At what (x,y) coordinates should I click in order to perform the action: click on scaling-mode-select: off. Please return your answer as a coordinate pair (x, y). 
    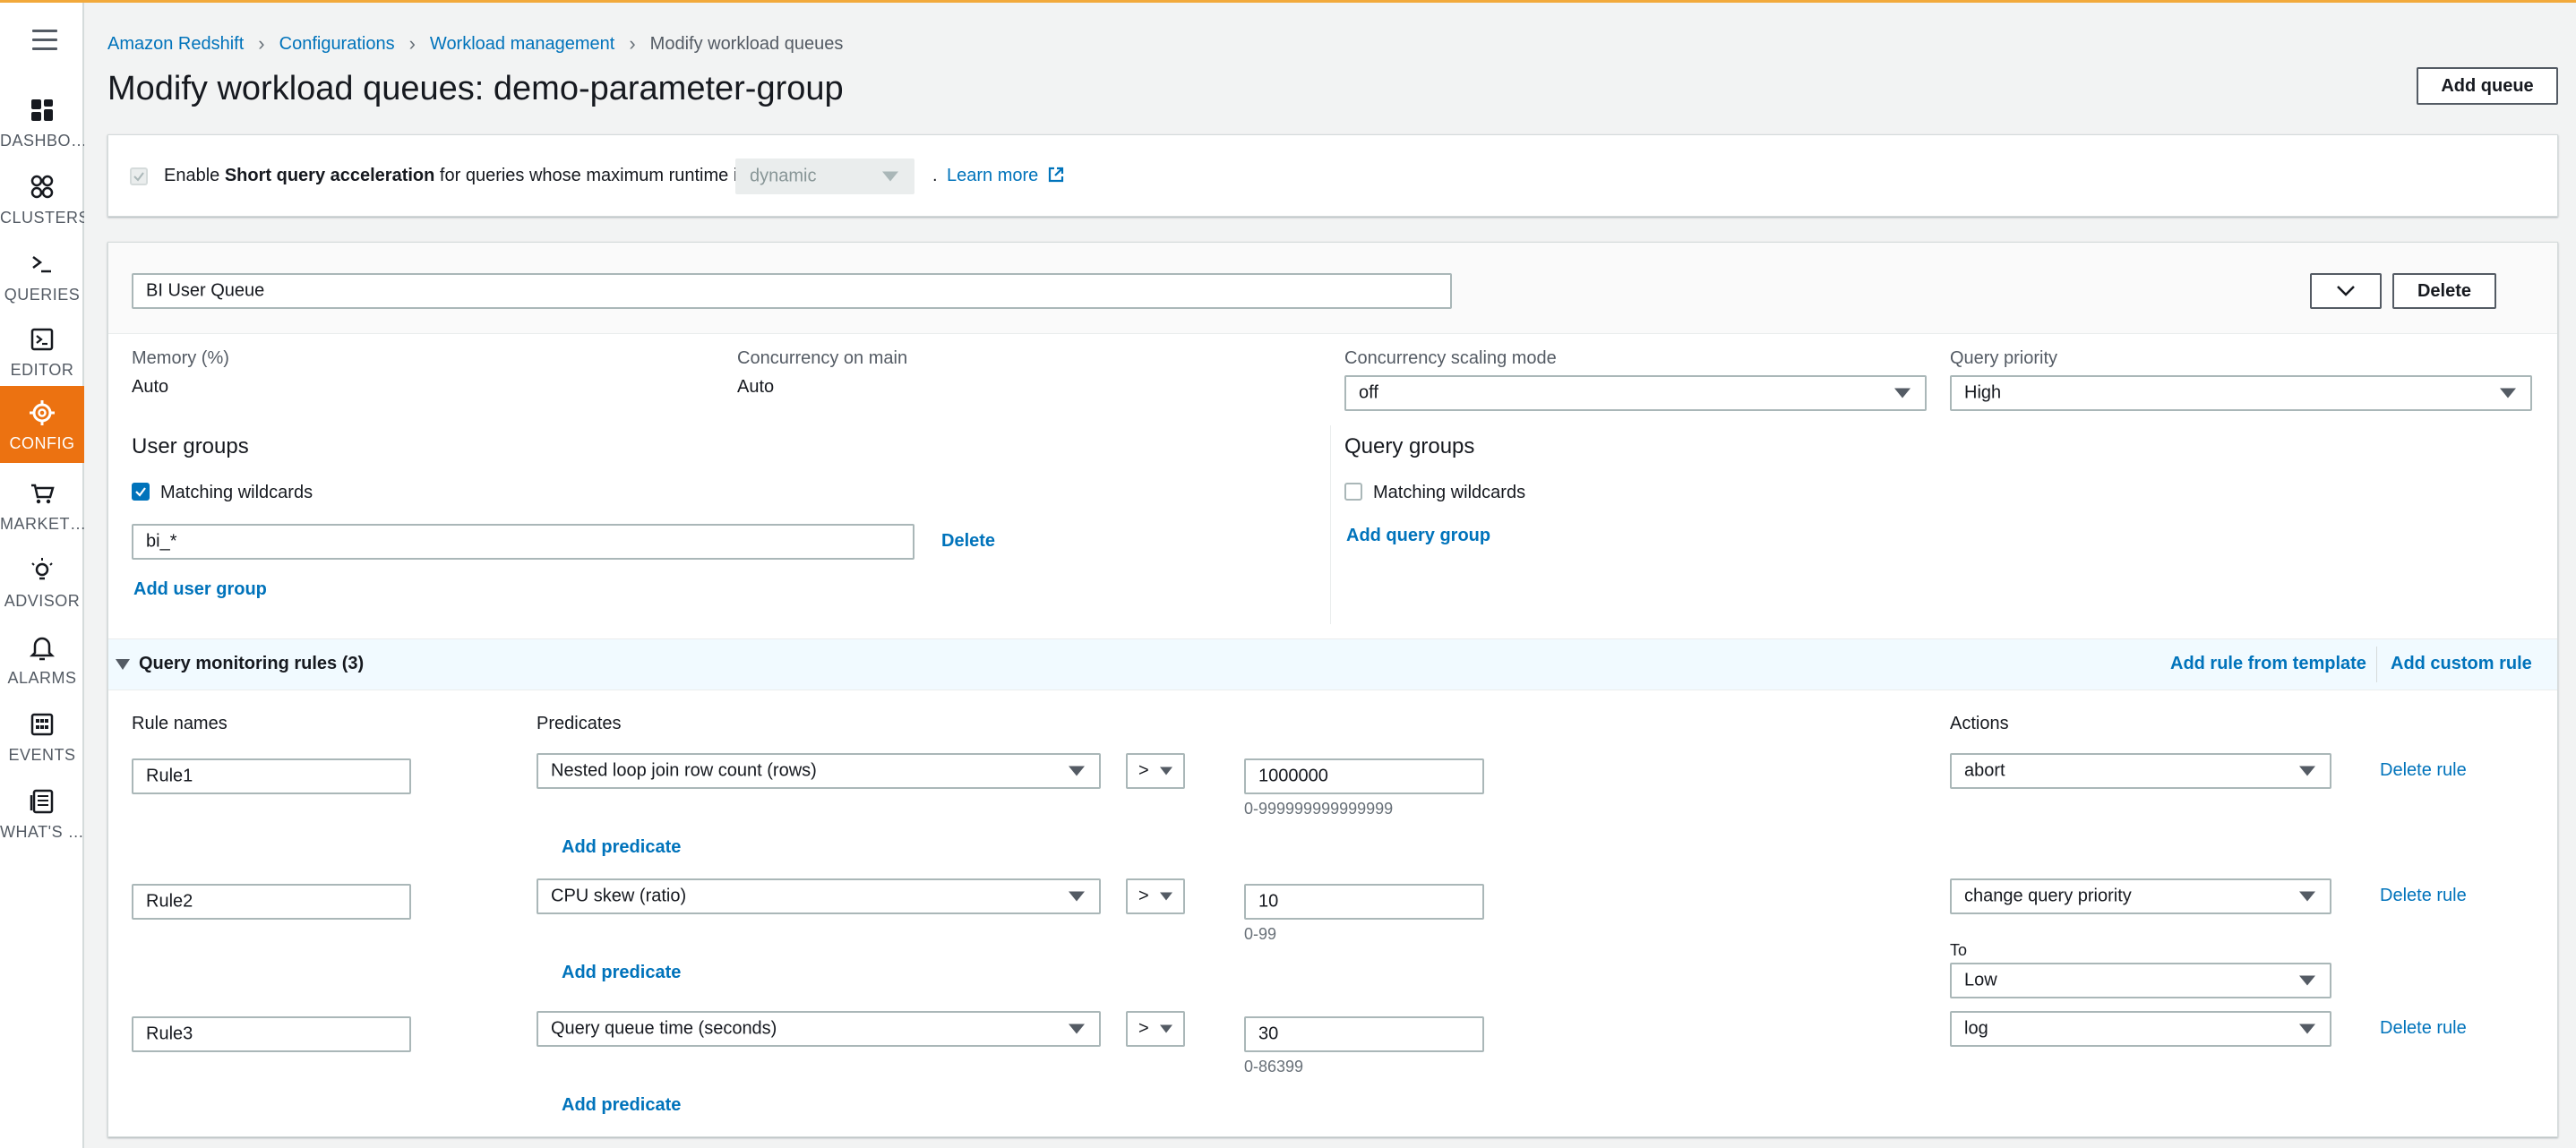
    Looking at the image, I should click on (1635, 393).